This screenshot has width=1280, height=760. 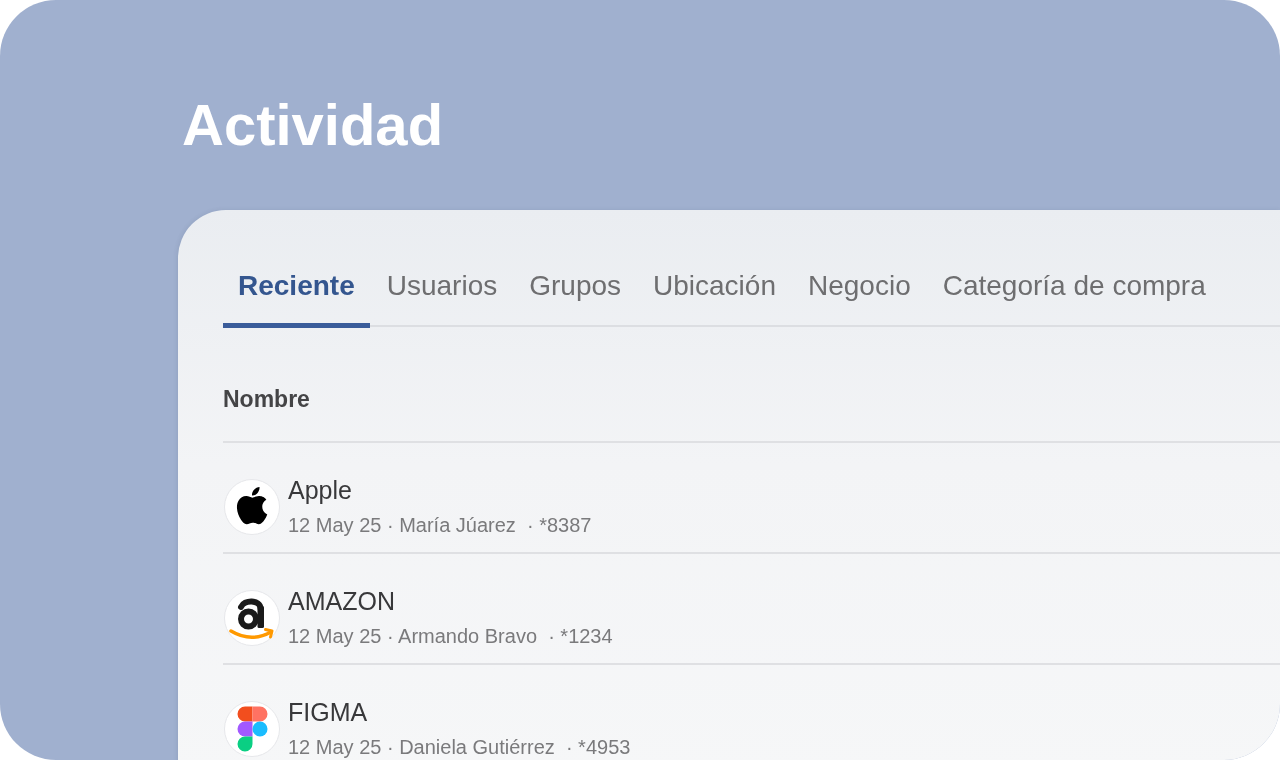 What do you see at coordinates (266, 399) in the screenshot?
I see `column-header: Nombre` at bounding box center [266, 399].